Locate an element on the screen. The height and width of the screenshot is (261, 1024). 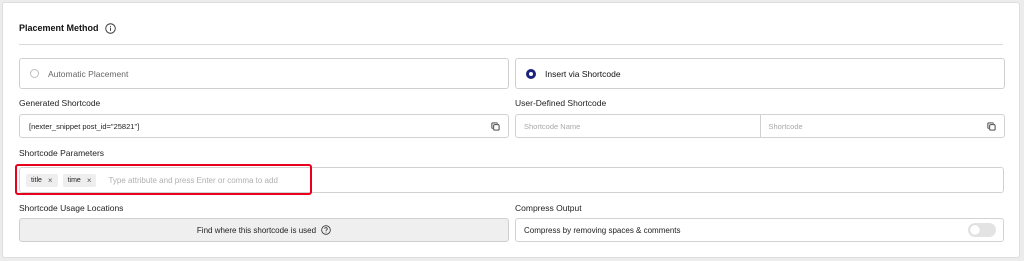
tag-label: time is located at coordinates (74, 180).